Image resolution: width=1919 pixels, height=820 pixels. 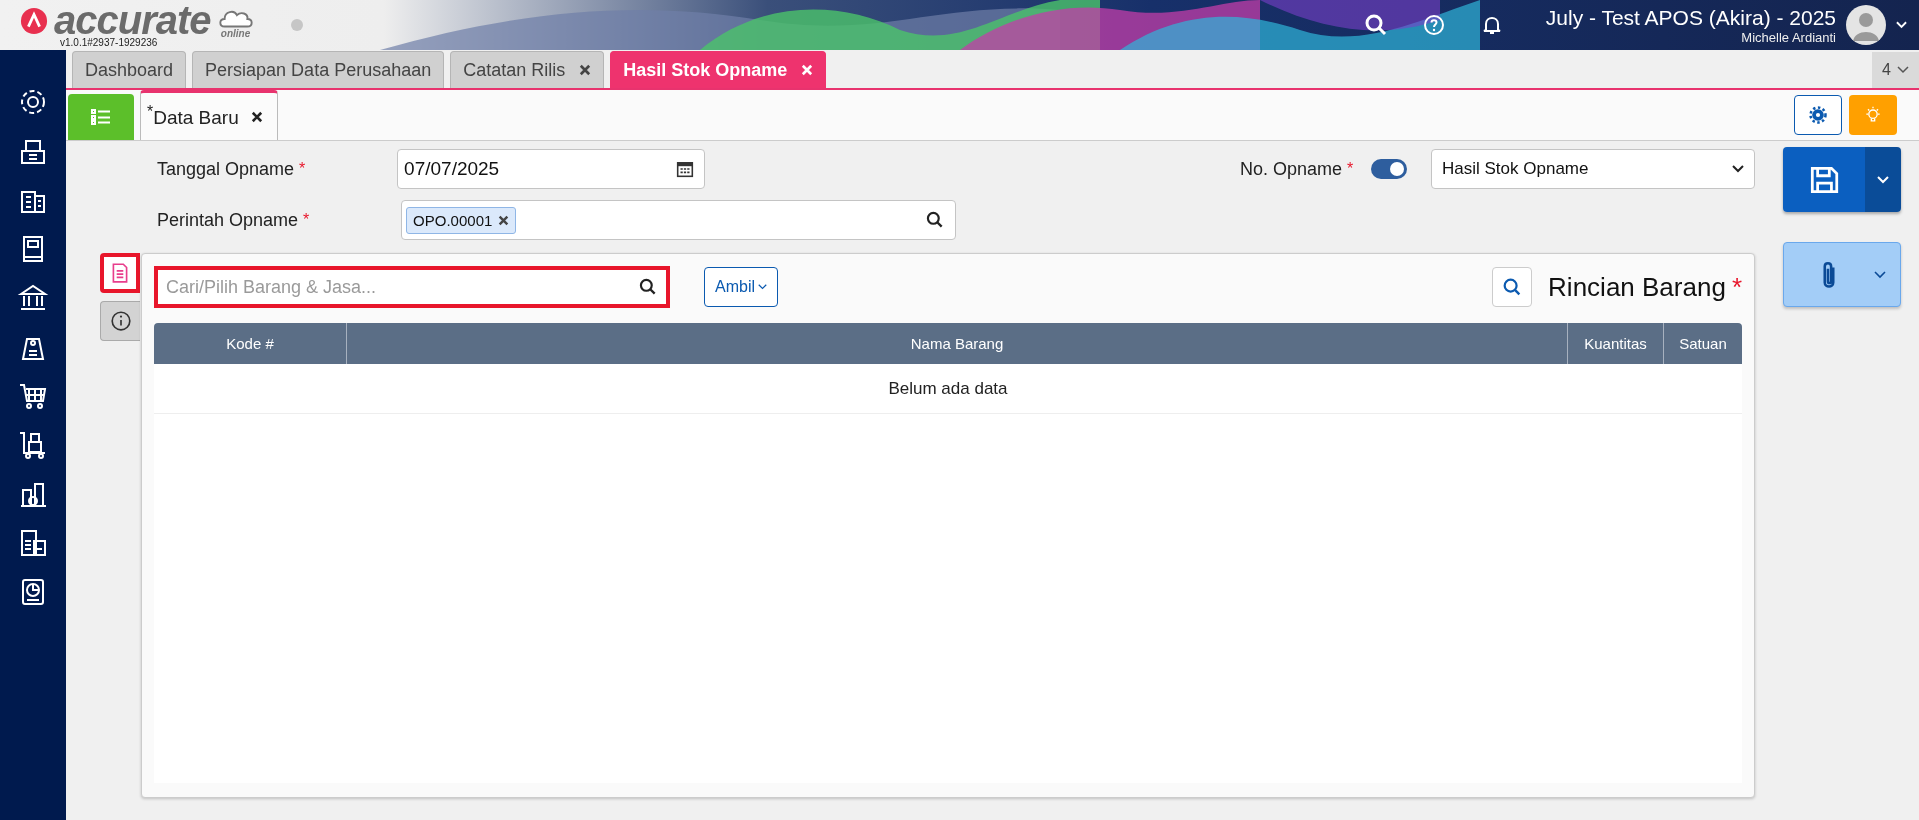 I want to click on tab-count-dropdown: 4, so click(x=1895, y=70).